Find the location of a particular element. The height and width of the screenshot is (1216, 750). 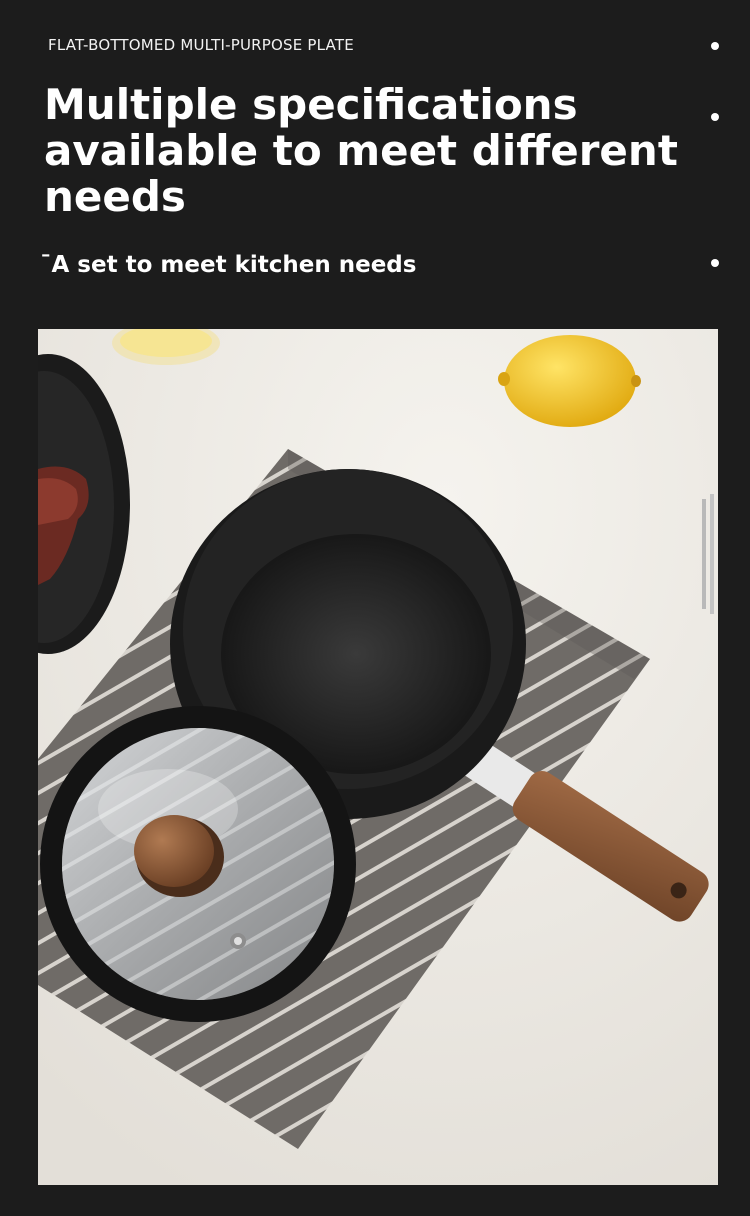

page-subline: ¯A set to meet kitchen needs is located at coordinates (228, 265).